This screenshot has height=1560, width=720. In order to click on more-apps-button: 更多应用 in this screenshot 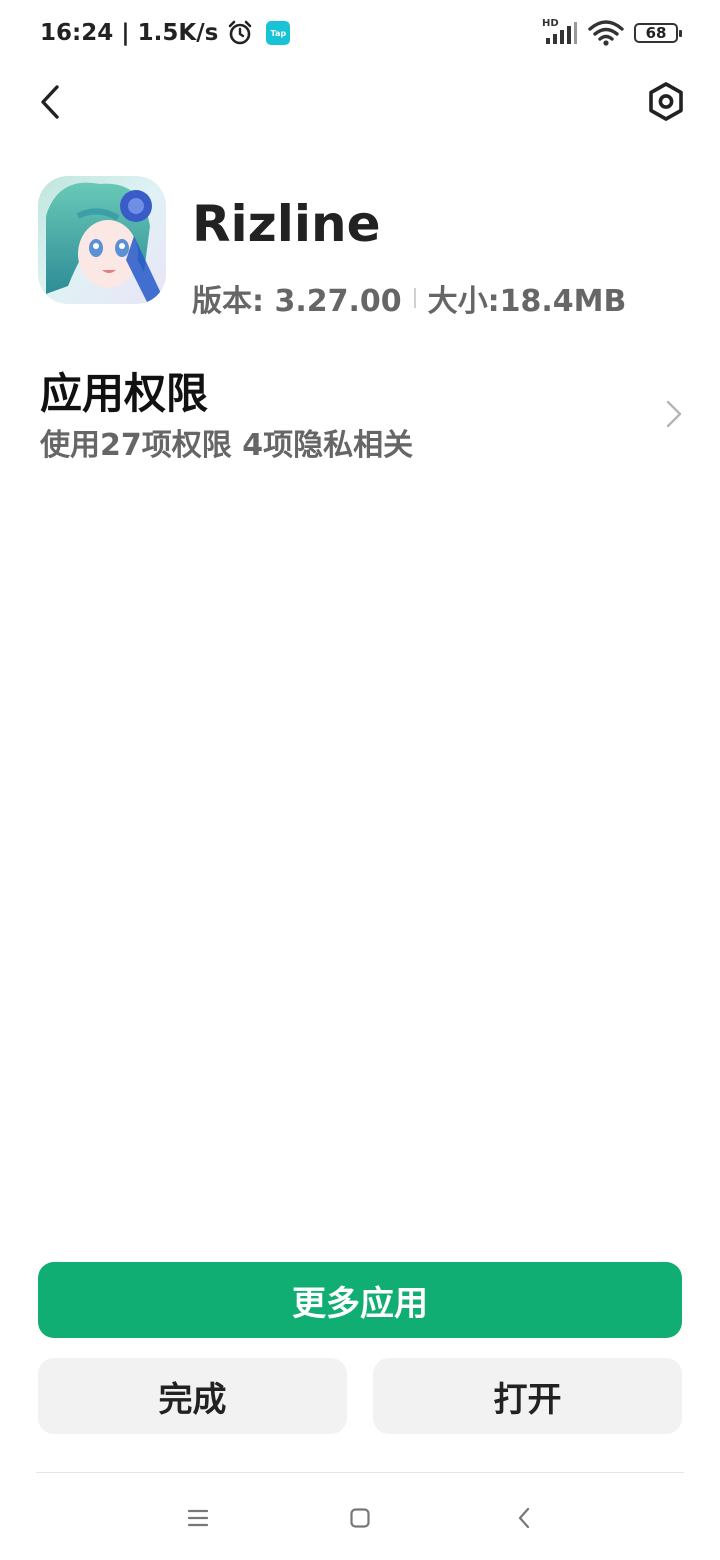, I will do `click(360, 1300)`.